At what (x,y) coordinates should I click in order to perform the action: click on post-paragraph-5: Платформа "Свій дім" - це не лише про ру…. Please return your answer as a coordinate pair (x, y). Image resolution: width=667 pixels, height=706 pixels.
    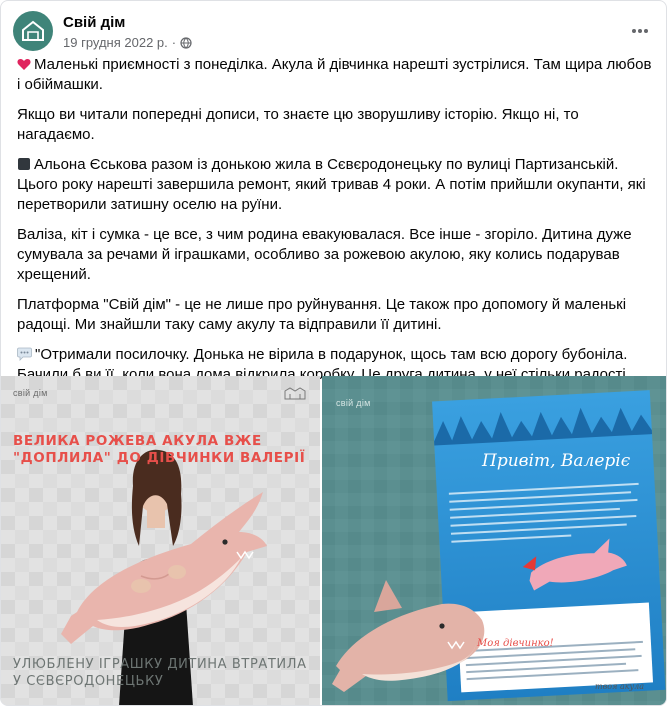
    Looking at the image, I should click on (335, 315).